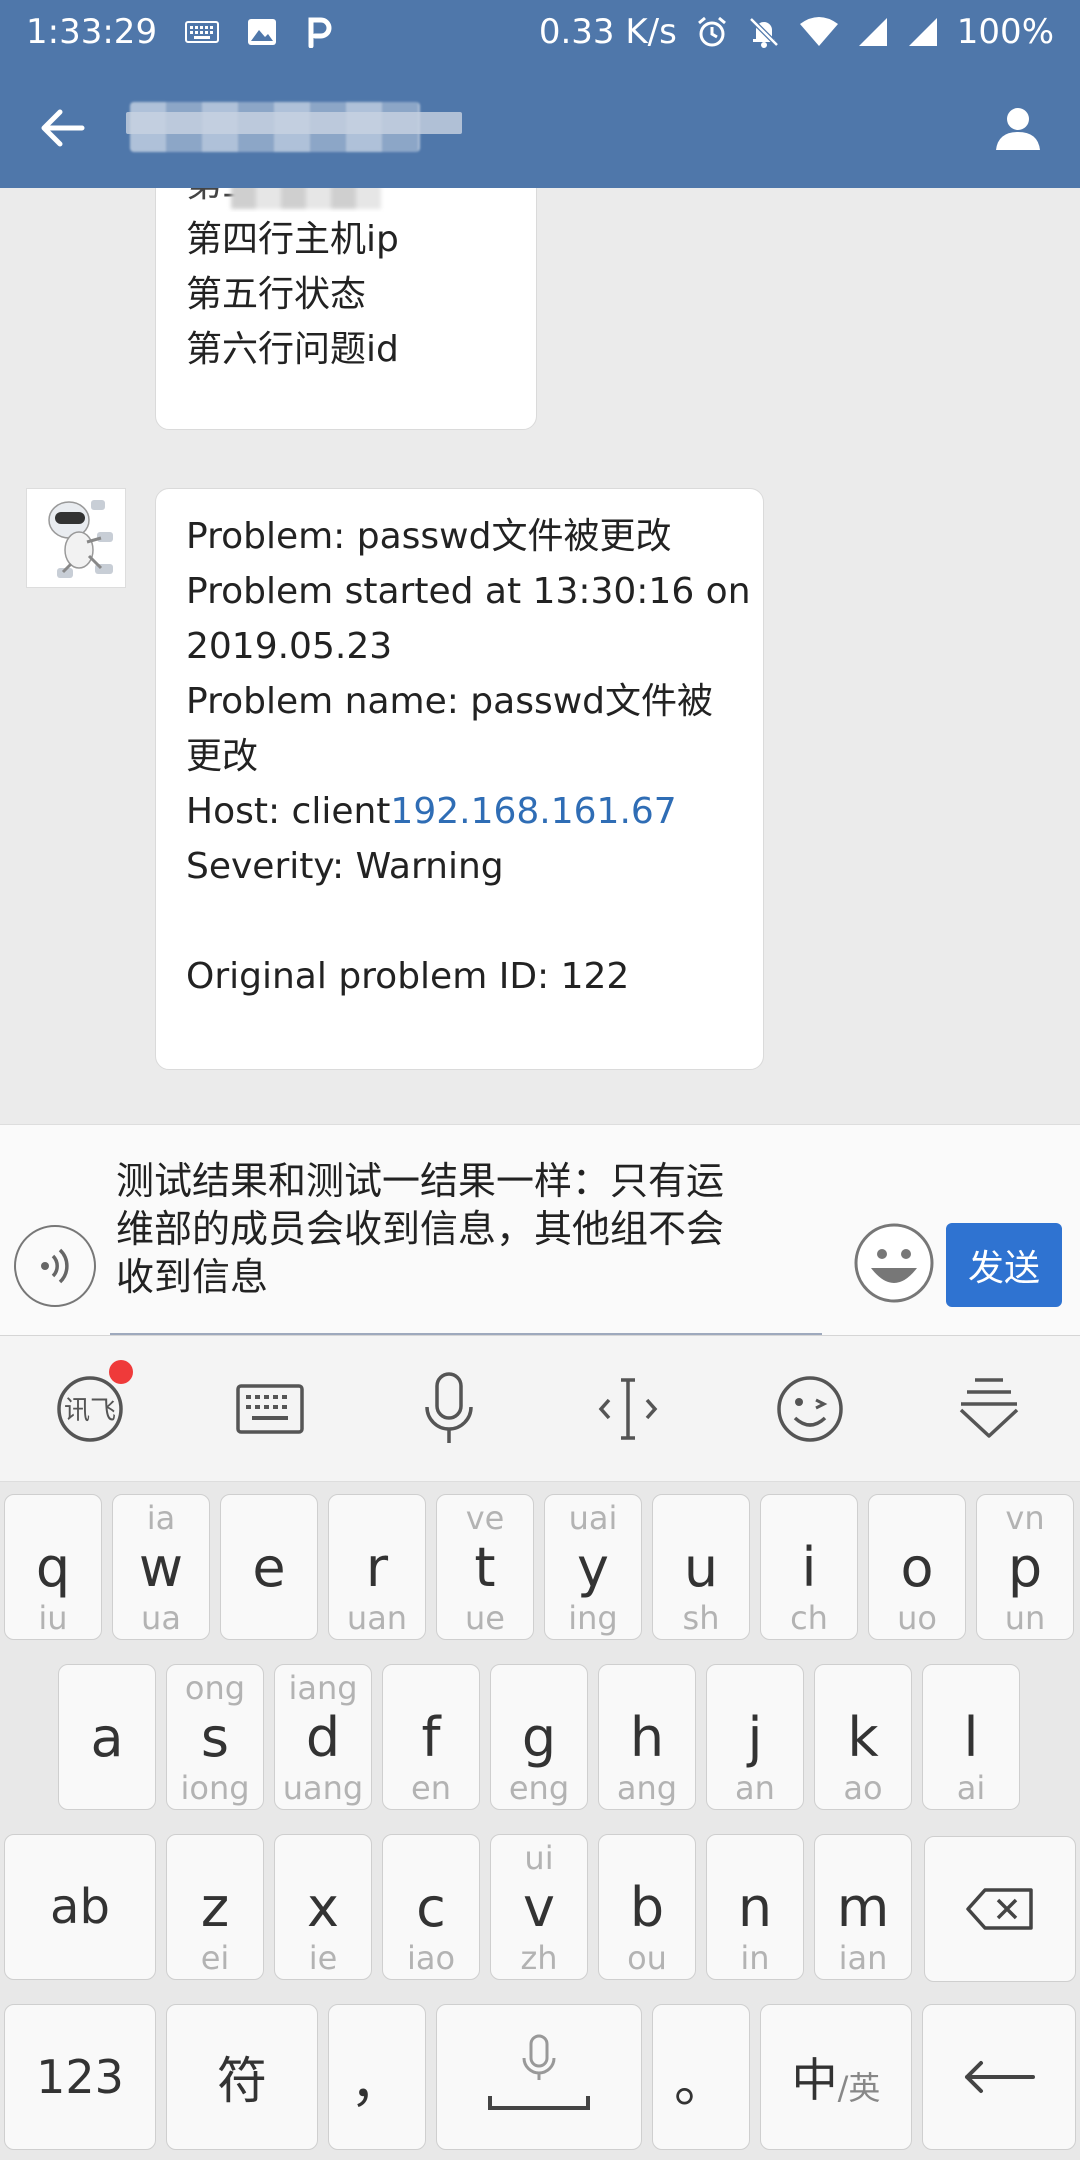 The image size is (1080, 2160). I want to click on key-label: f, so click(431, 1737).